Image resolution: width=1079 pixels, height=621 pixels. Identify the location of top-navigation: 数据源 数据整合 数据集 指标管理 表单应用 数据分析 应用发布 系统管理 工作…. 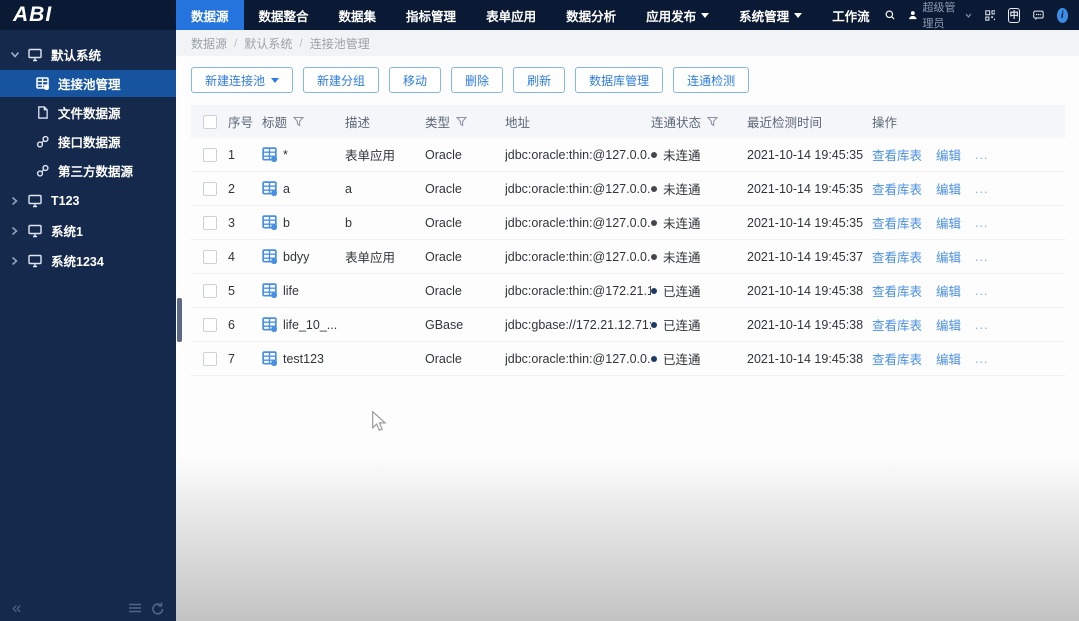
(530, 15).